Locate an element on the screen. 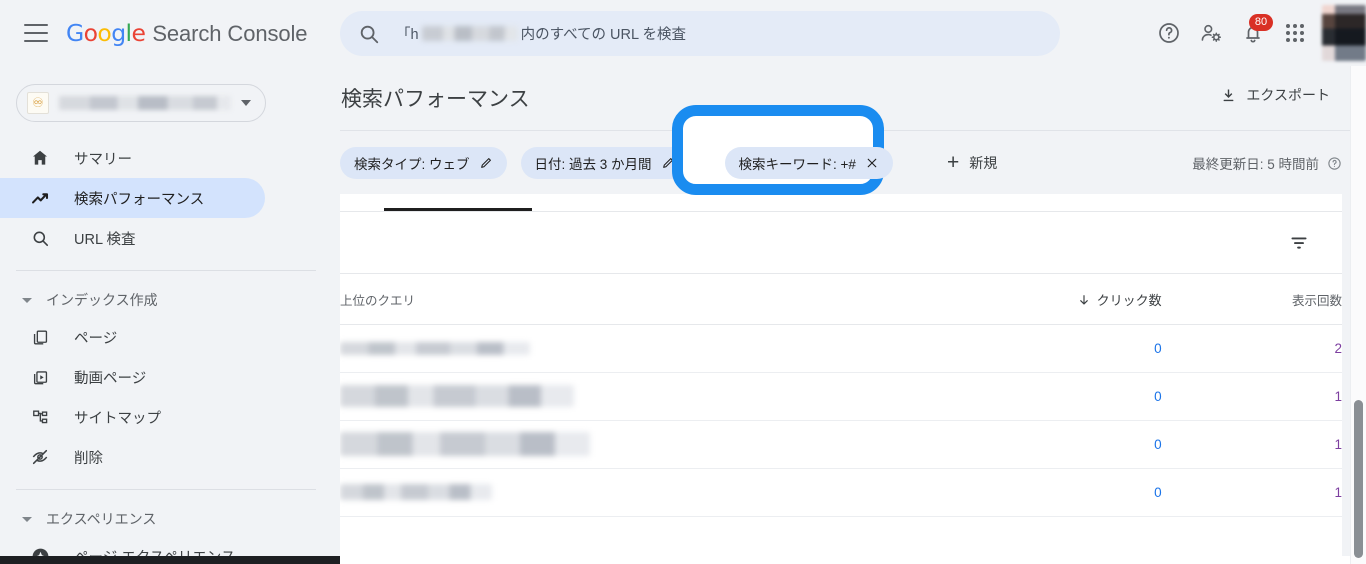 This screenshot has width=1366, height=564. page-title: 検索パフォーマンス is located at coordinates (435, 99).